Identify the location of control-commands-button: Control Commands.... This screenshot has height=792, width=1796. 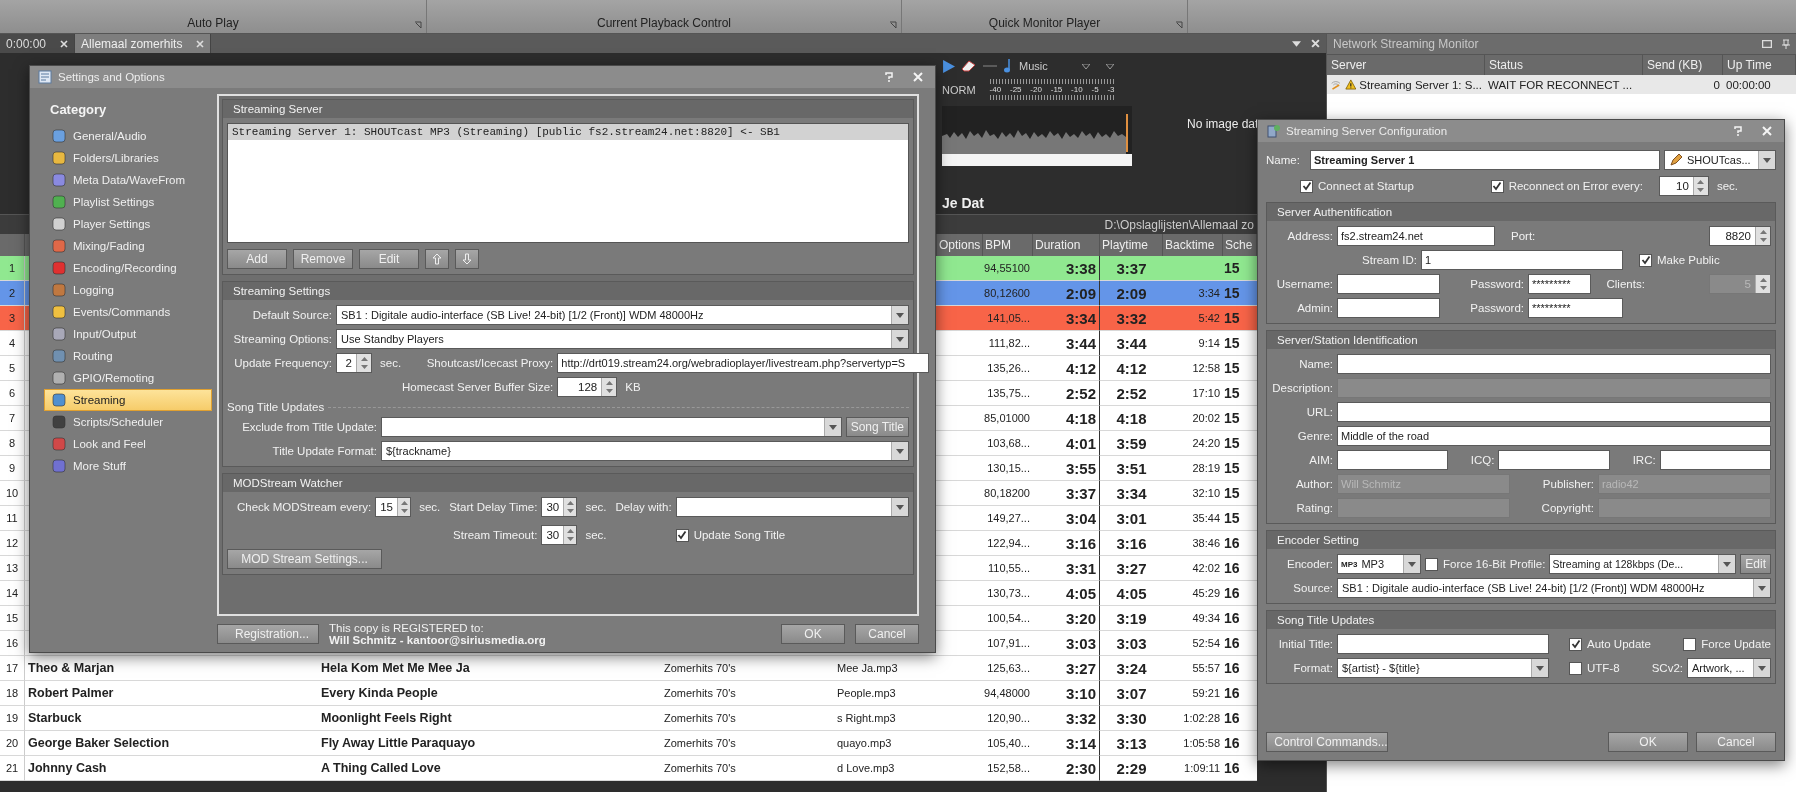
(1327, 742).